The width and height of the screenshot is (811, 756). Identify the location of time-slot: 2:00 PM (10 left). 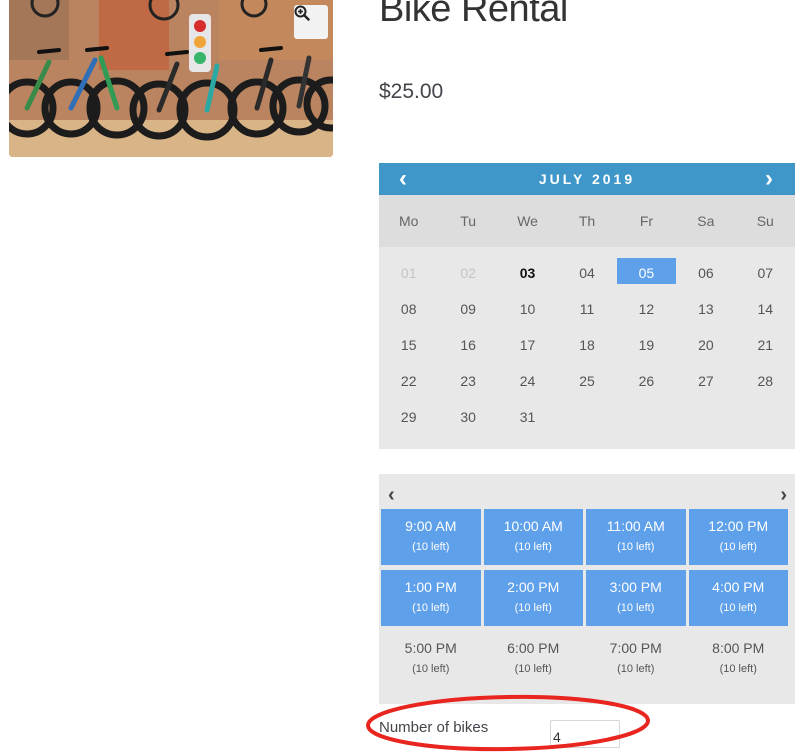
(533, 598).